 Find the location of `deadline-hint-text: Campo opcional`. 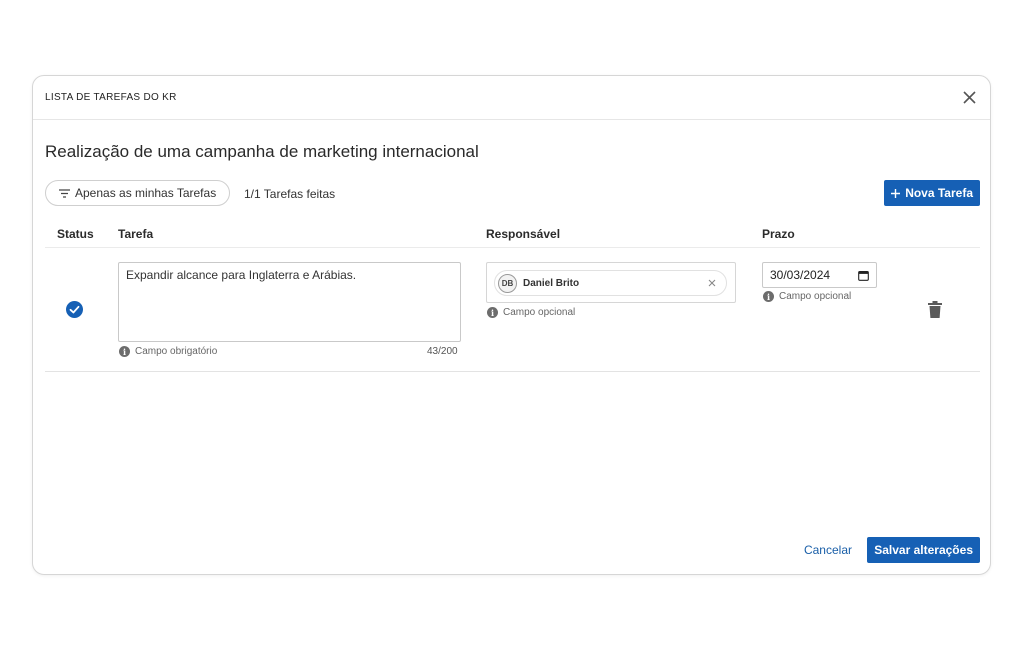

deadline-hint-text: Campo opcional is located at coordinates (815, 296).